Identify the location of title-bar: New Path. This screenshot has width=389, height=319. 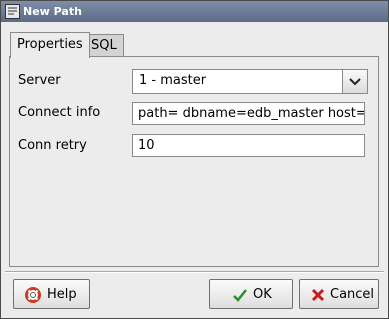
(194, 11).